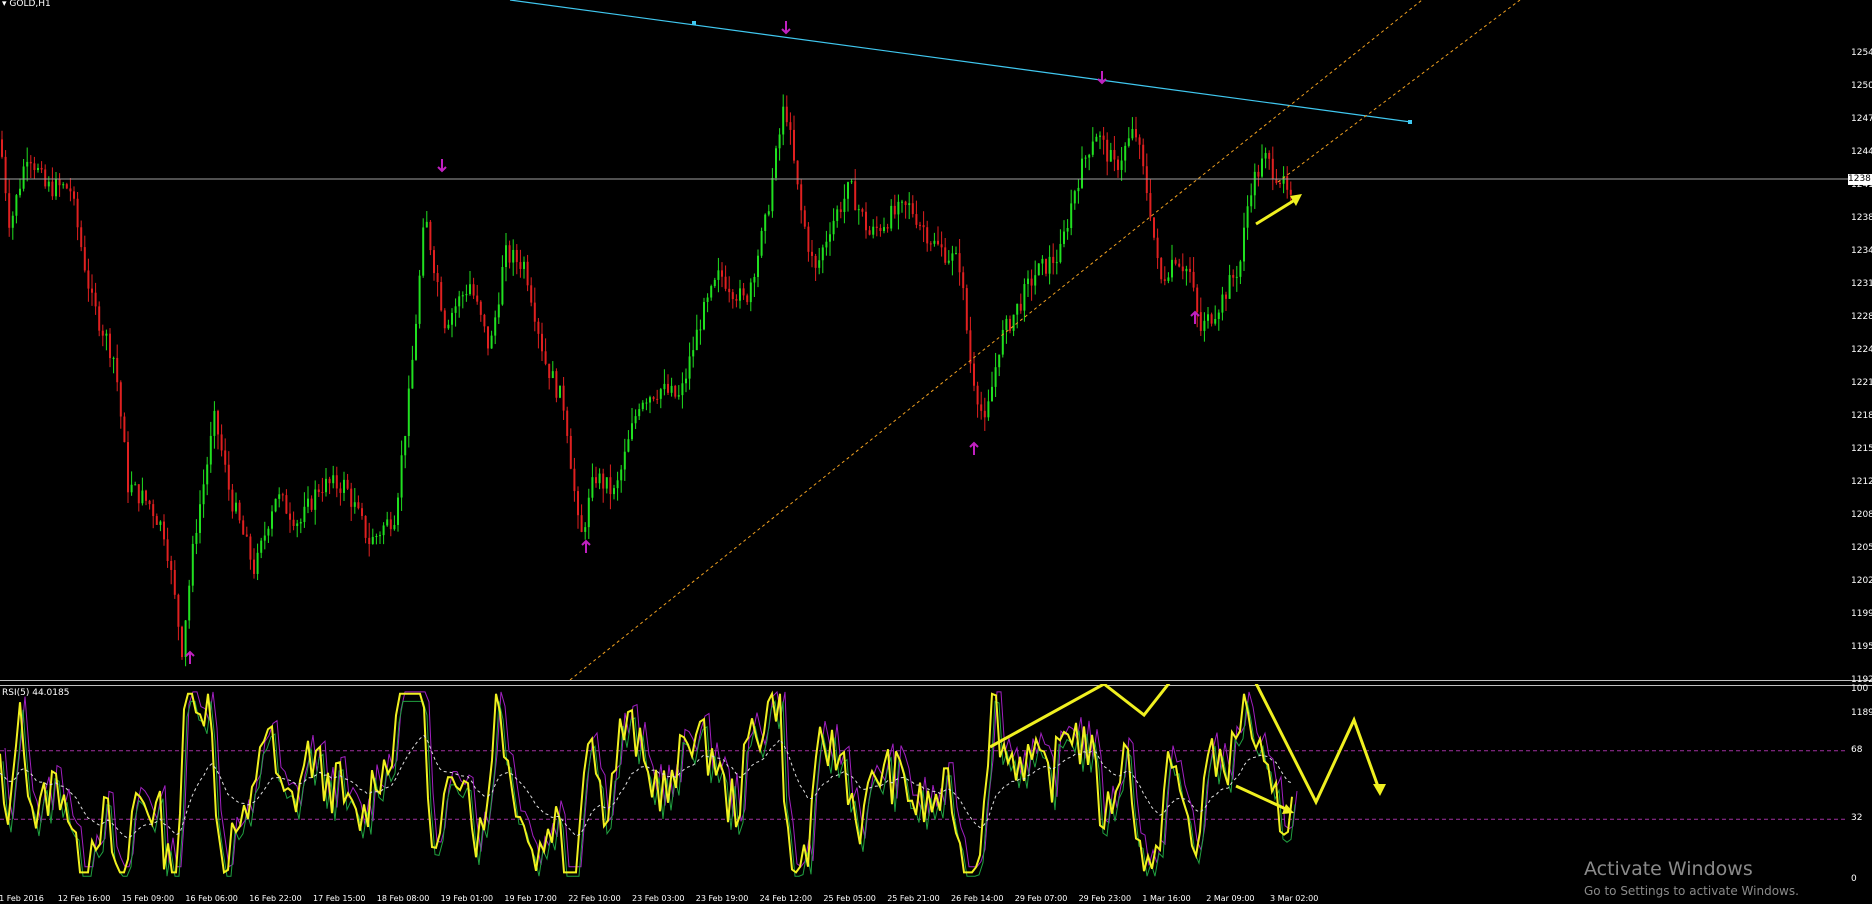 This screenshot has height=904, width=1872. What do you see at coordinates (594, 898) in the screenshot?
I see `time-tick-label: 22 Feb 10:00` at bounding box center [594, 898].